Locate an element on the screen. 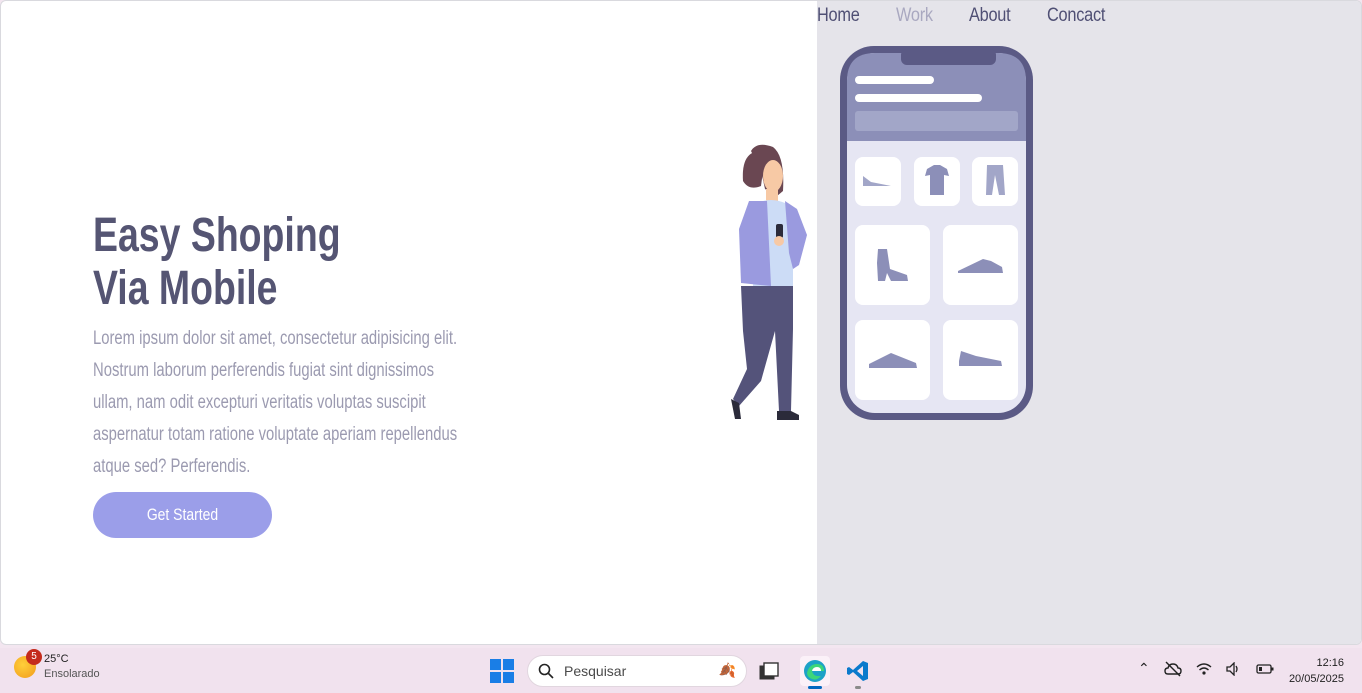 The height and width of the screenshot is (693, 1362). phone-illustration is located at coordinates (936, 233).